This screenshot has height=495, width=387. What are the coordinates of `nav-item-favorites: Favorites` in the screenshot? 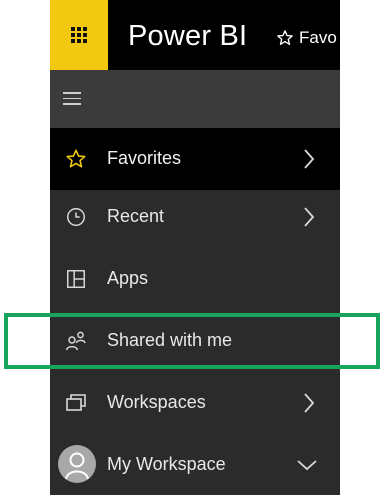 It's located at (195, 159).